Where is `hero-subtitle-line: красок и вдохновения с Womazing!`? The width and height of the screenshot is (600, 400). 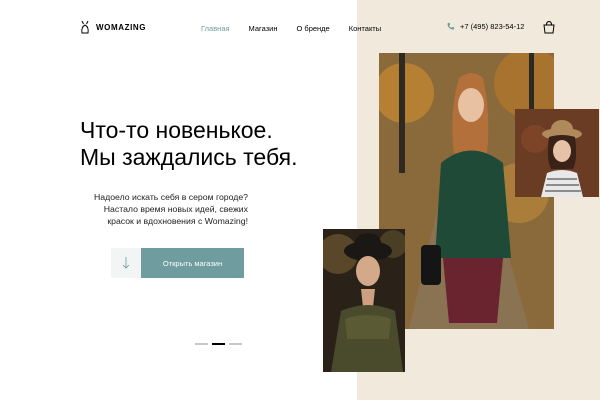
hero-subtitle-line: красок и вдохновения с Womazing! is located at coordinates (177, 221).